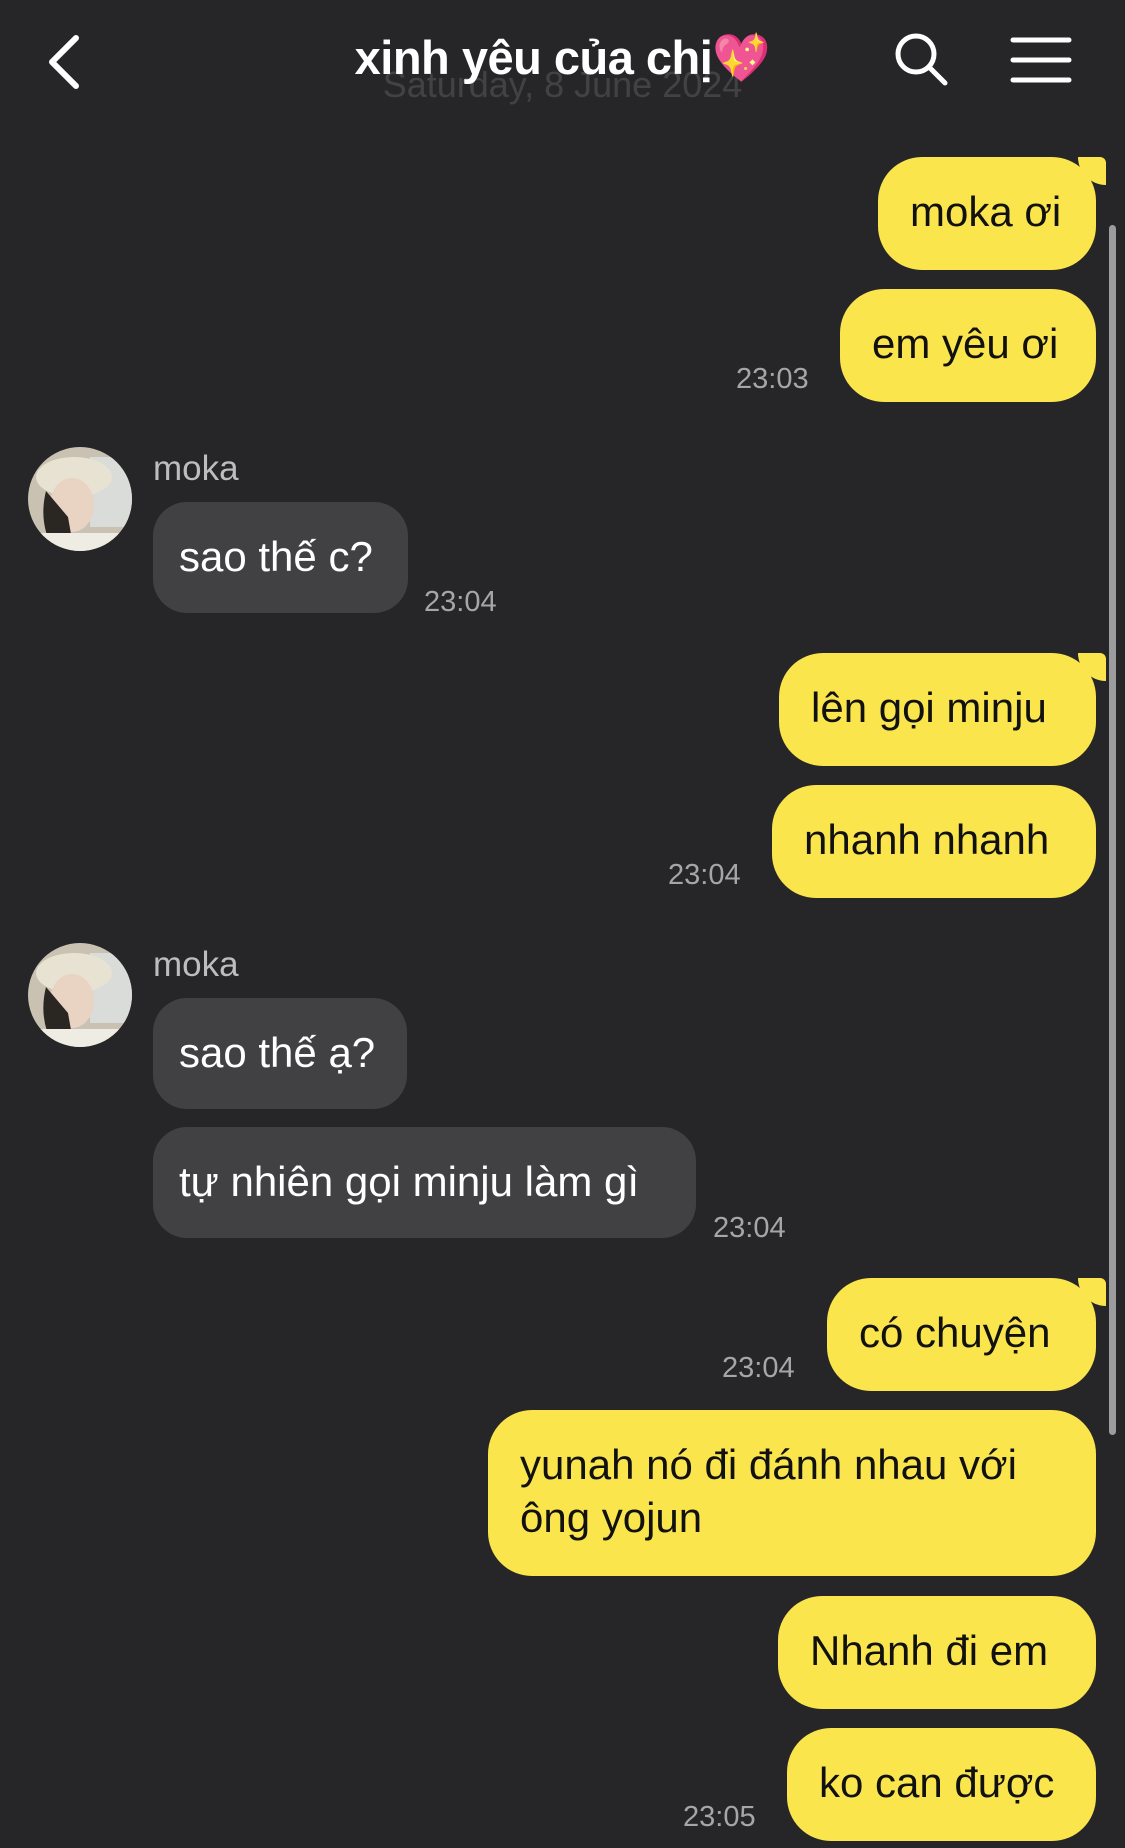  I want to click on hamburger-menu-icon, so click(1041, 60).